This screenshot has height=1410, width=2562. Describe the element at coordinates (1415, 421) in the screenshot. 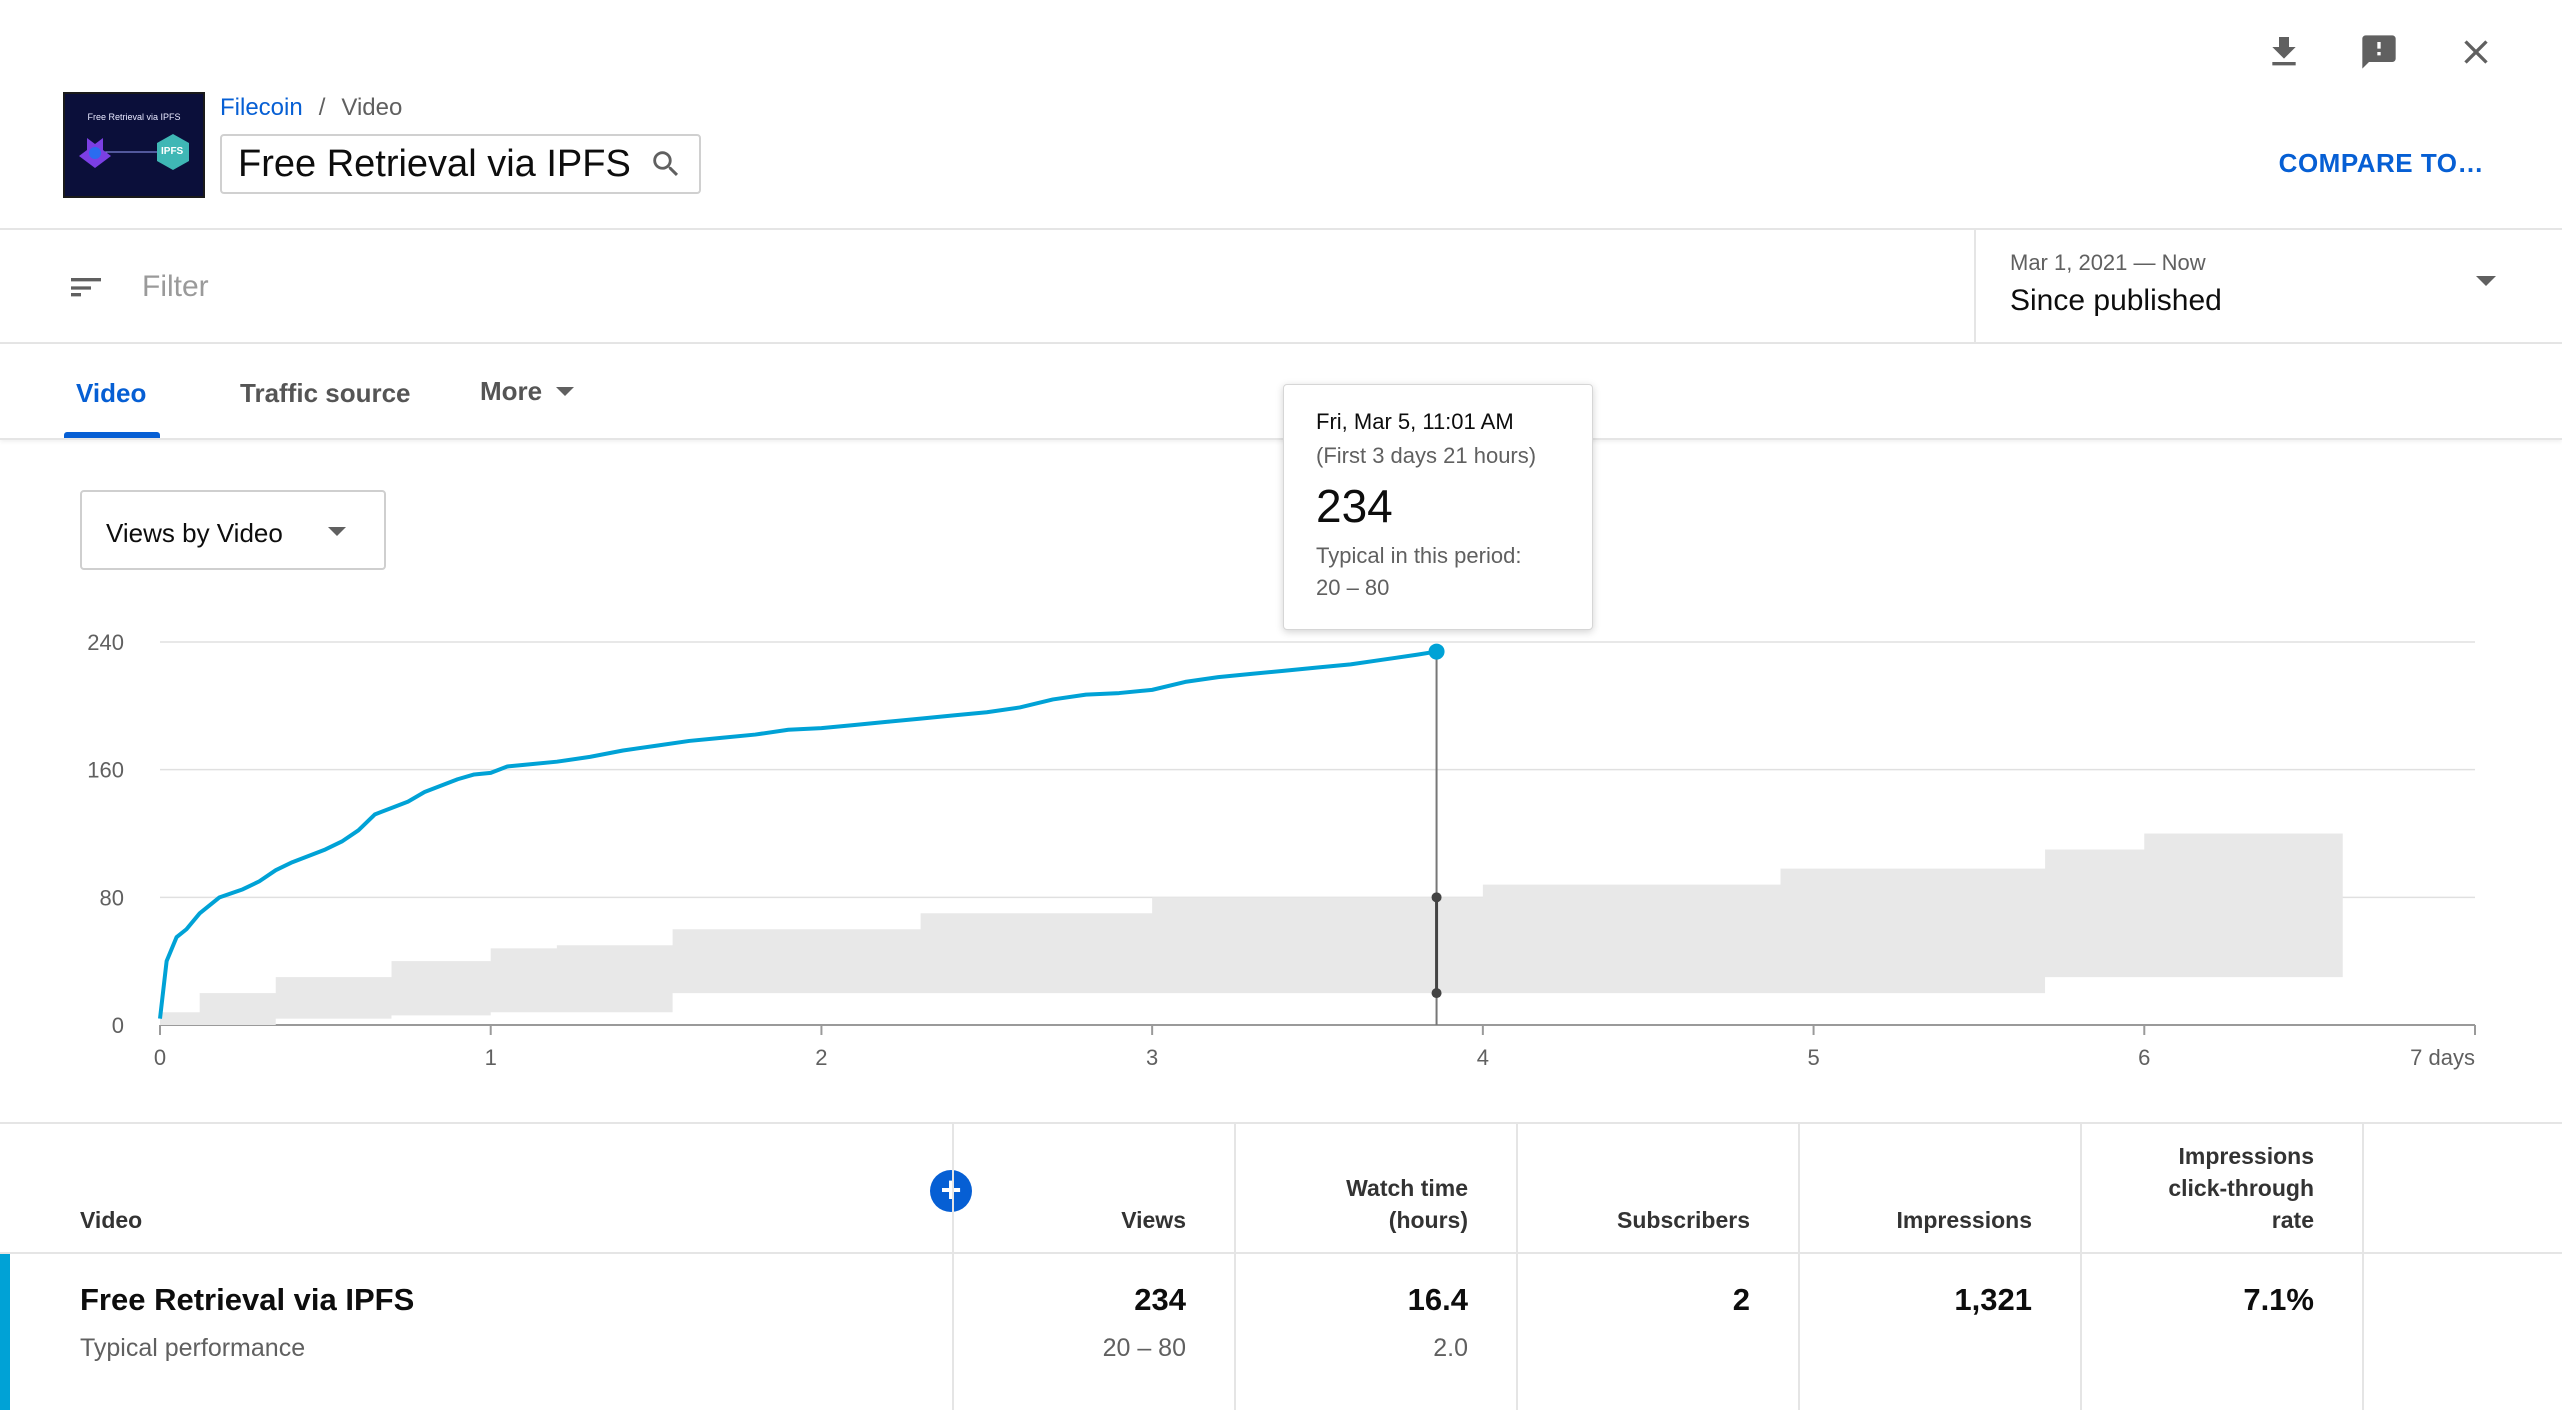

I see `tooltip-date: Fri, Mar 5, 11:01 AM` at that location.